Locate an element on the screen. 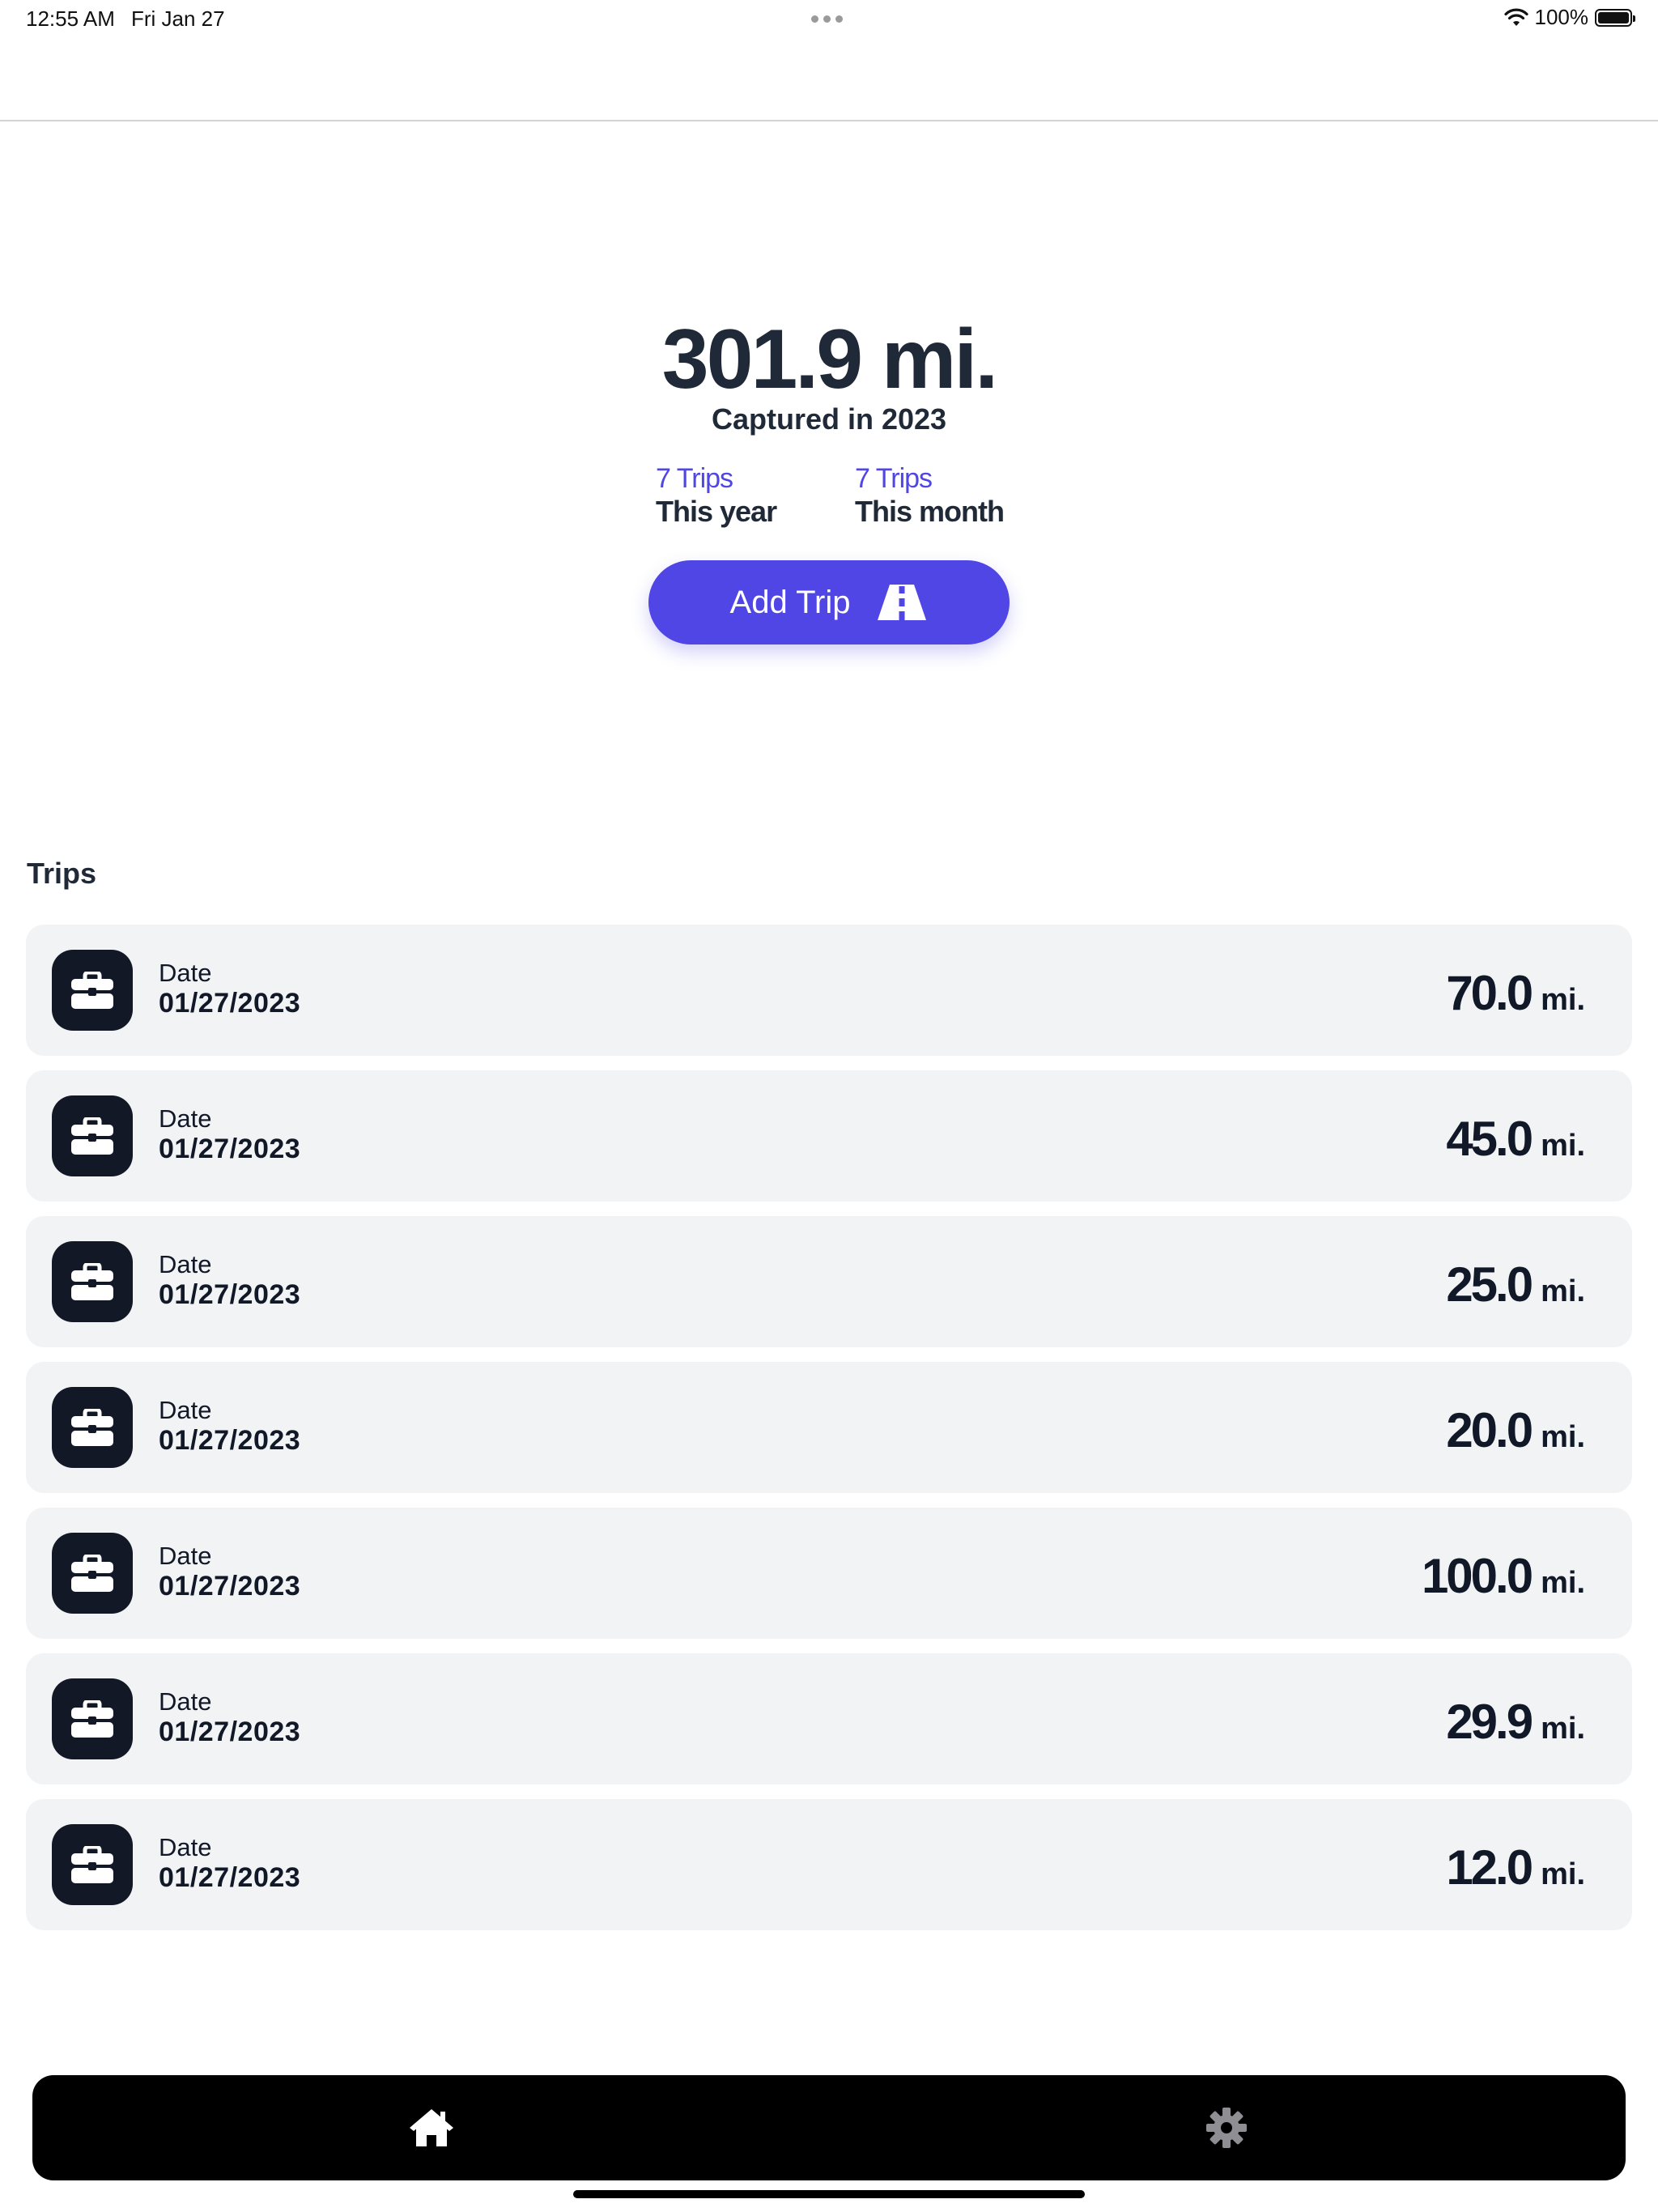 This screenshot has width=1658, height=2212. stat-this-year: 7 Trips This year is located at coordinates (716, 496).